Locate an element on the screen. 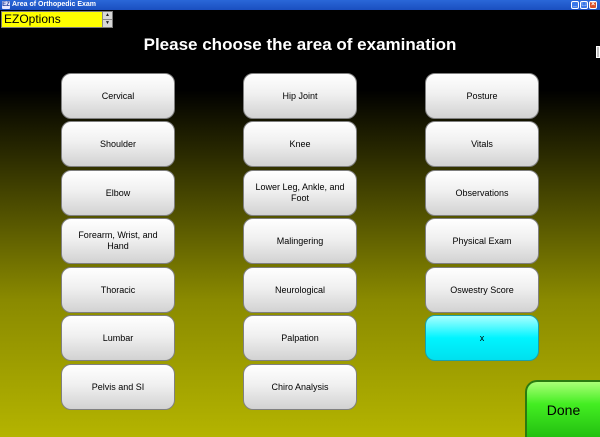  area-button-elbow: Elbow is located at coordinates (118, 193).